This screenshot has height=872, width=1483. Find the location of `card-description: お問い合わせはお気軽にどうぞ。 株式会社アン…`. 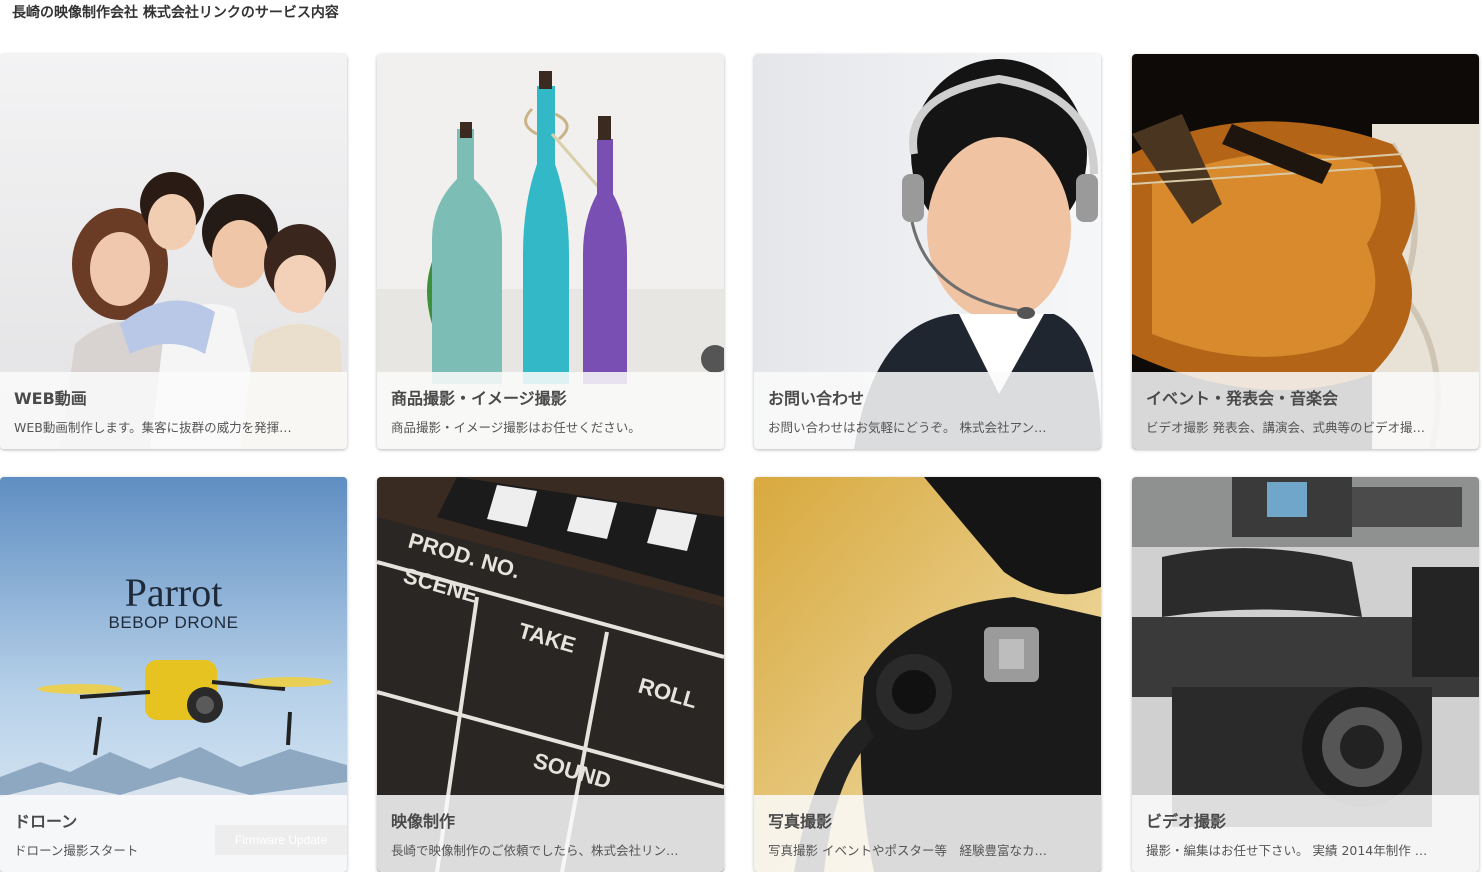

card-description: お問い合わせはお気軽にどうぞ。 株式会社アン… is located at coordinates (907, 427).